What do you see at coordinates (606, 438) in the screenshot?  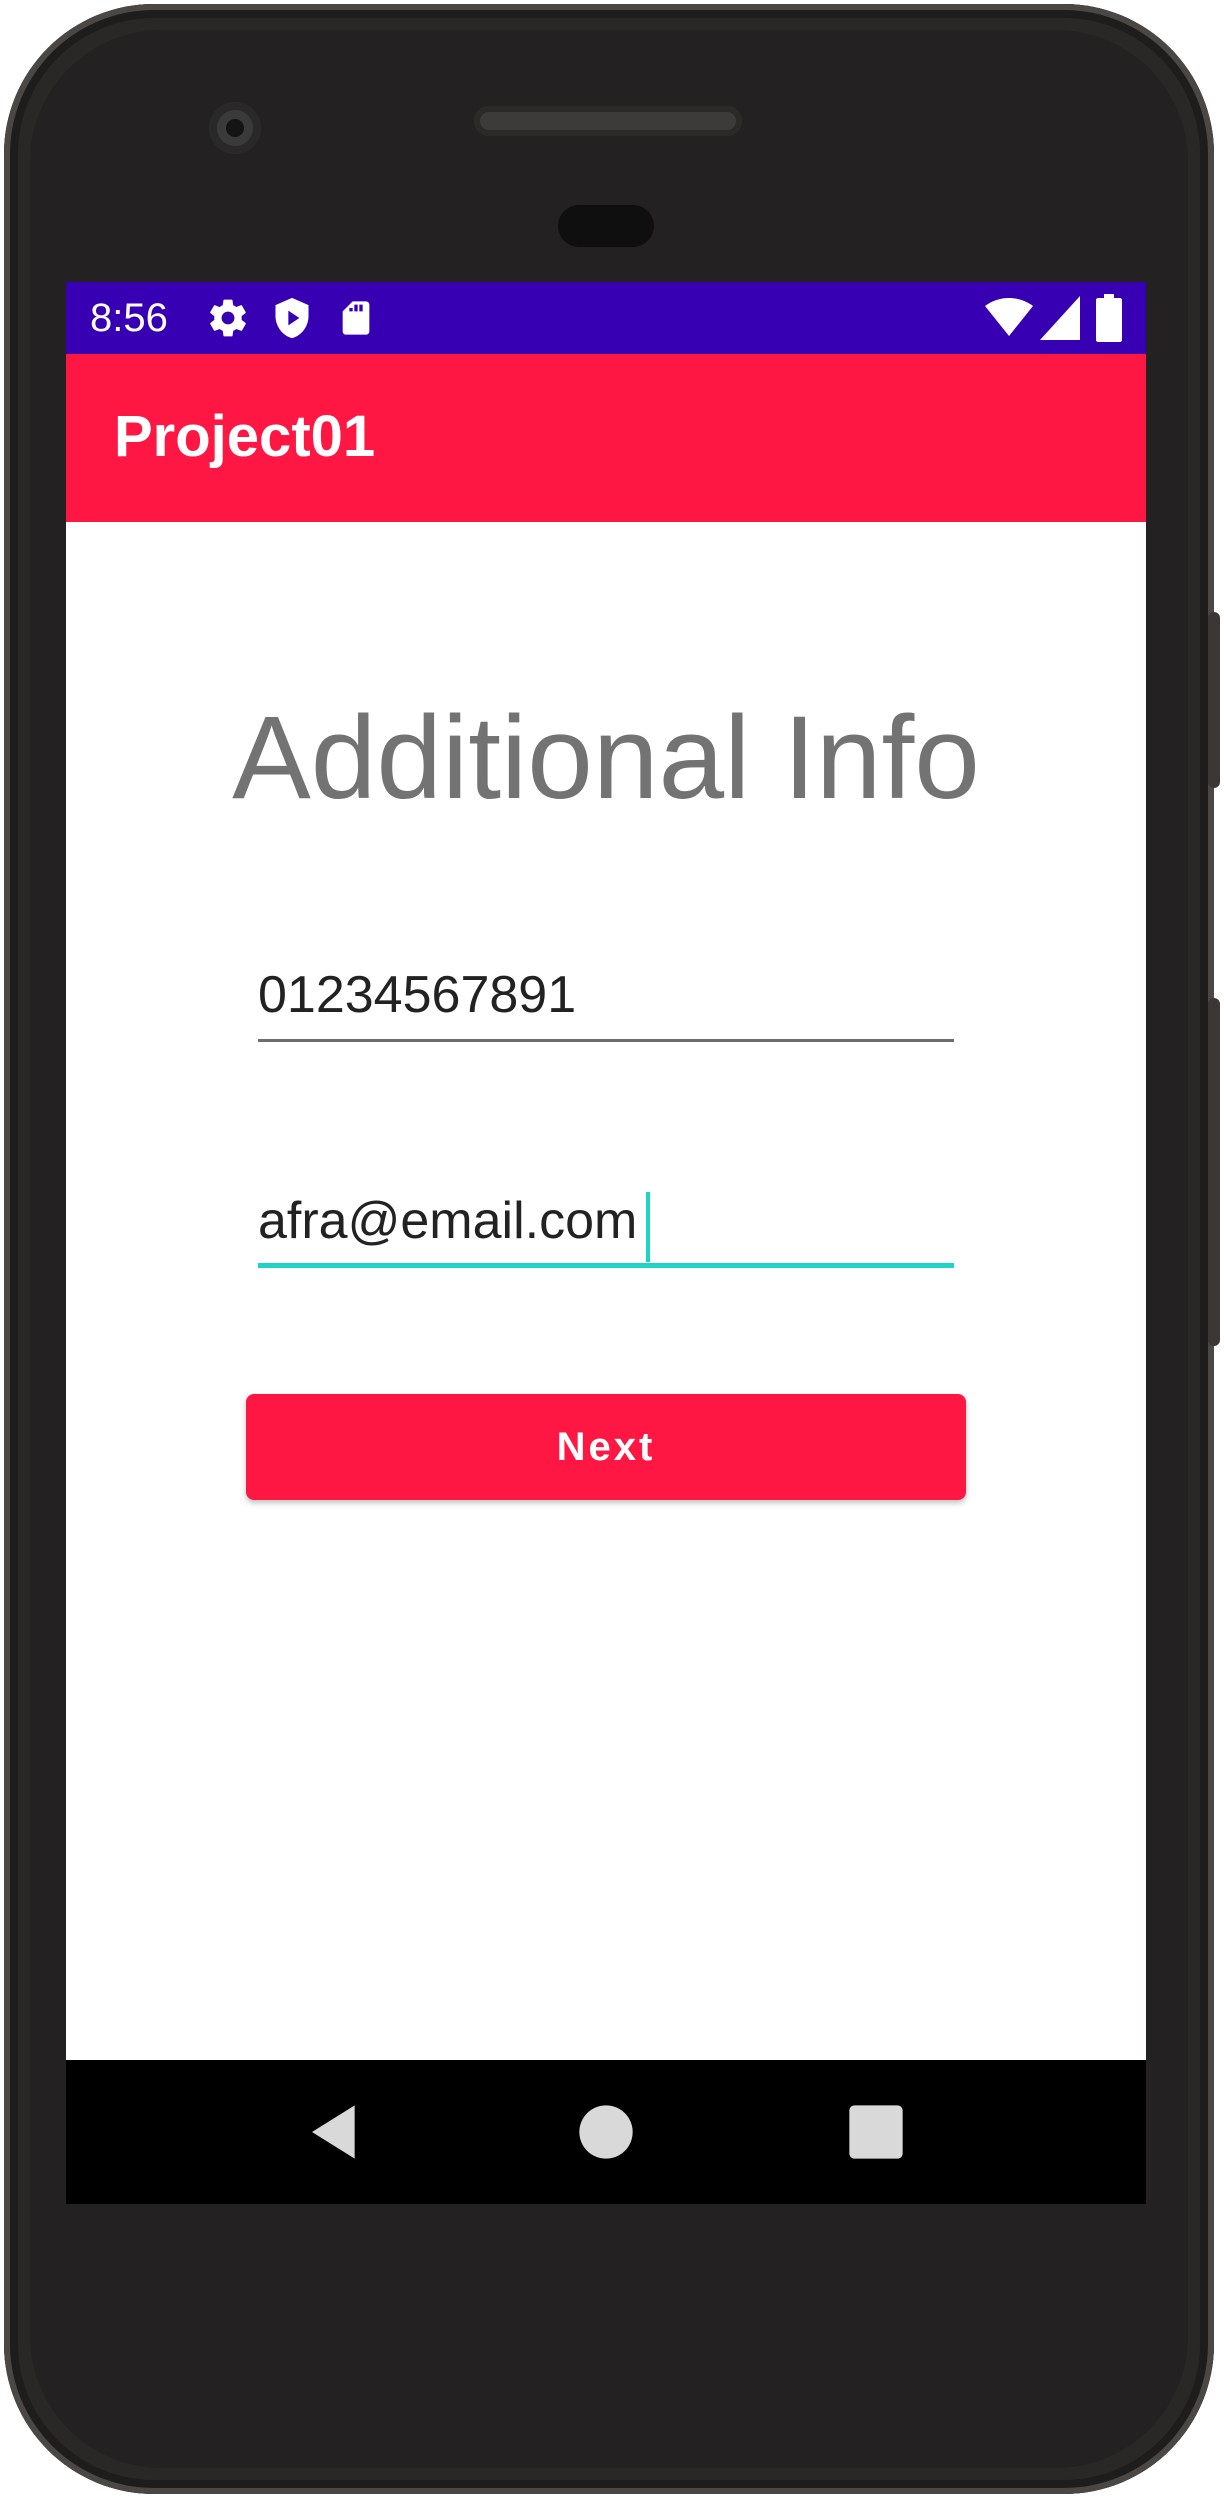 I see `app-bar: Project01` at bounding box center [606, 438].